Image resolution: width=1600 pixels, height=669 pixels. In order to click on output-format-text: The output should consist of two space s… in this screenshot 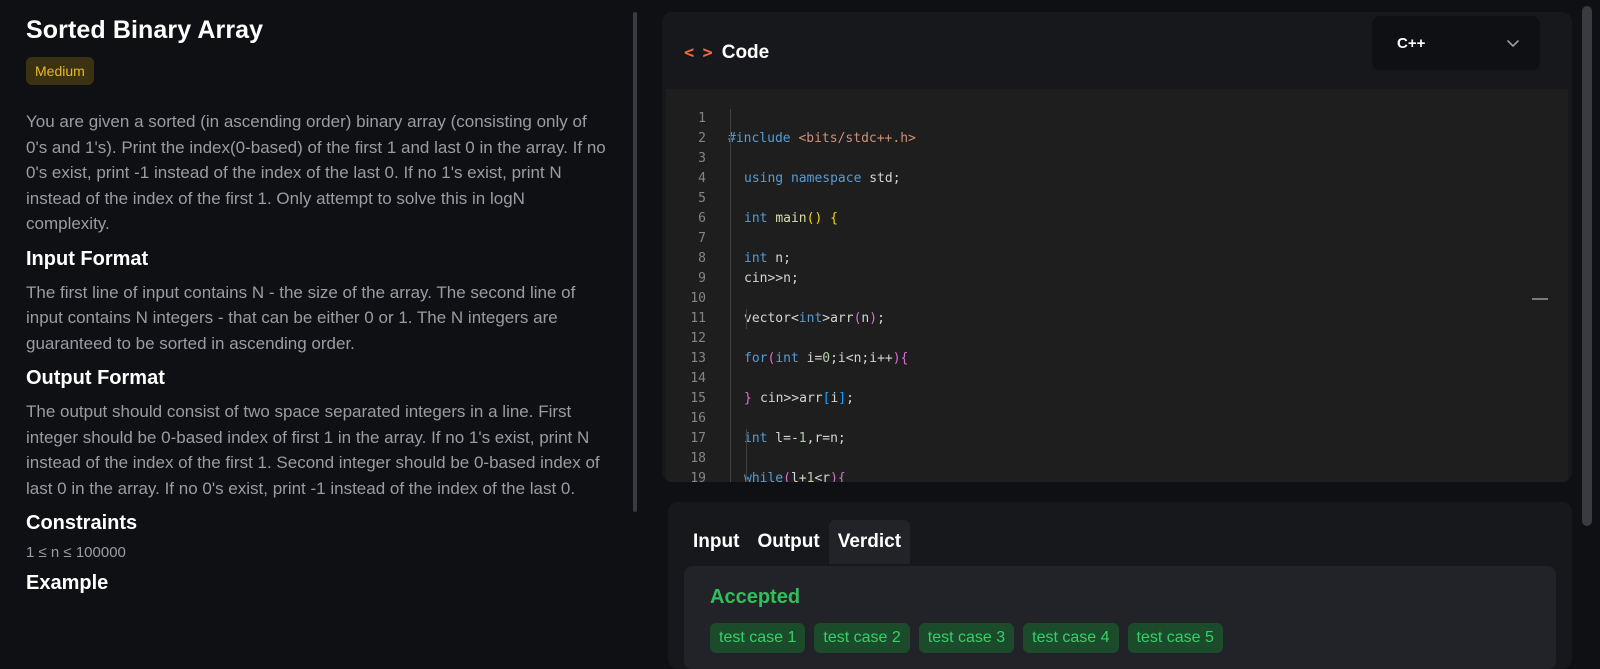, I will do `click(313, 450)`.